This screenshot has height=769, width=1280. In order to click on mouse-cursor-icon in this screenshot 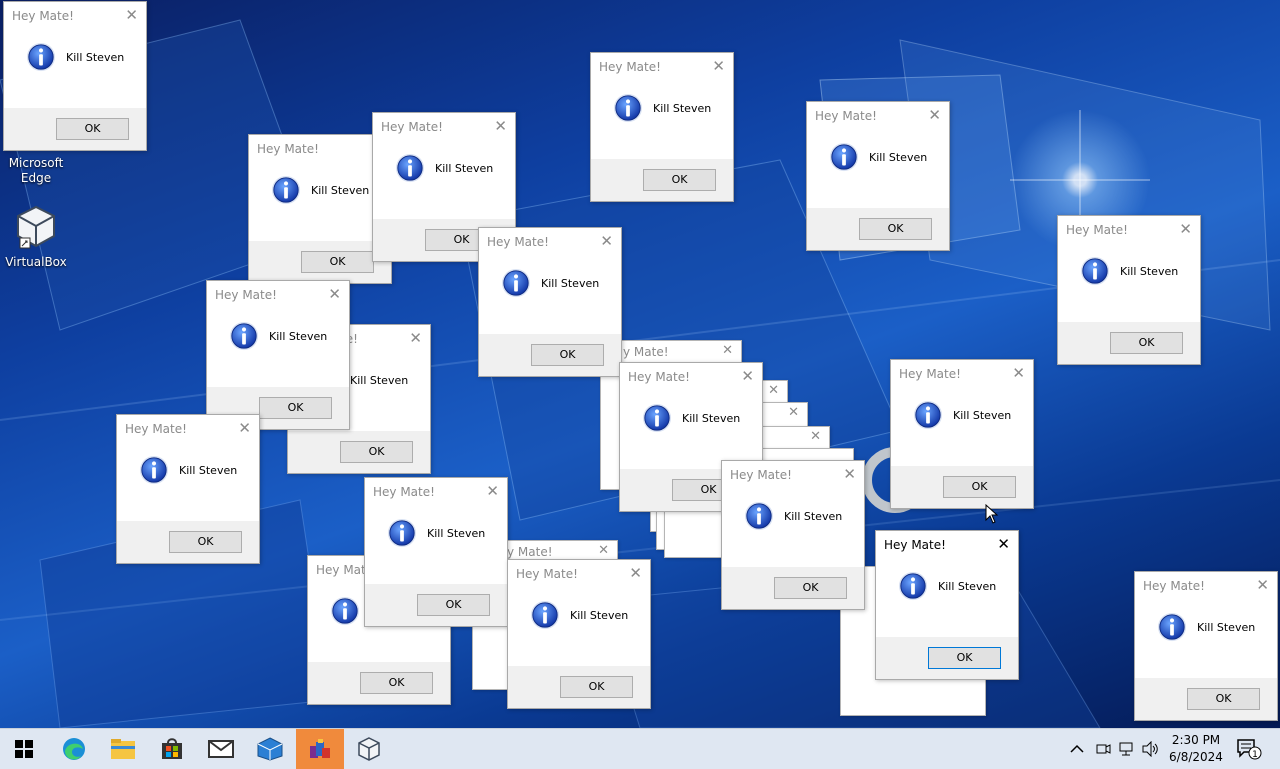, I will do `click(992, 514)`.